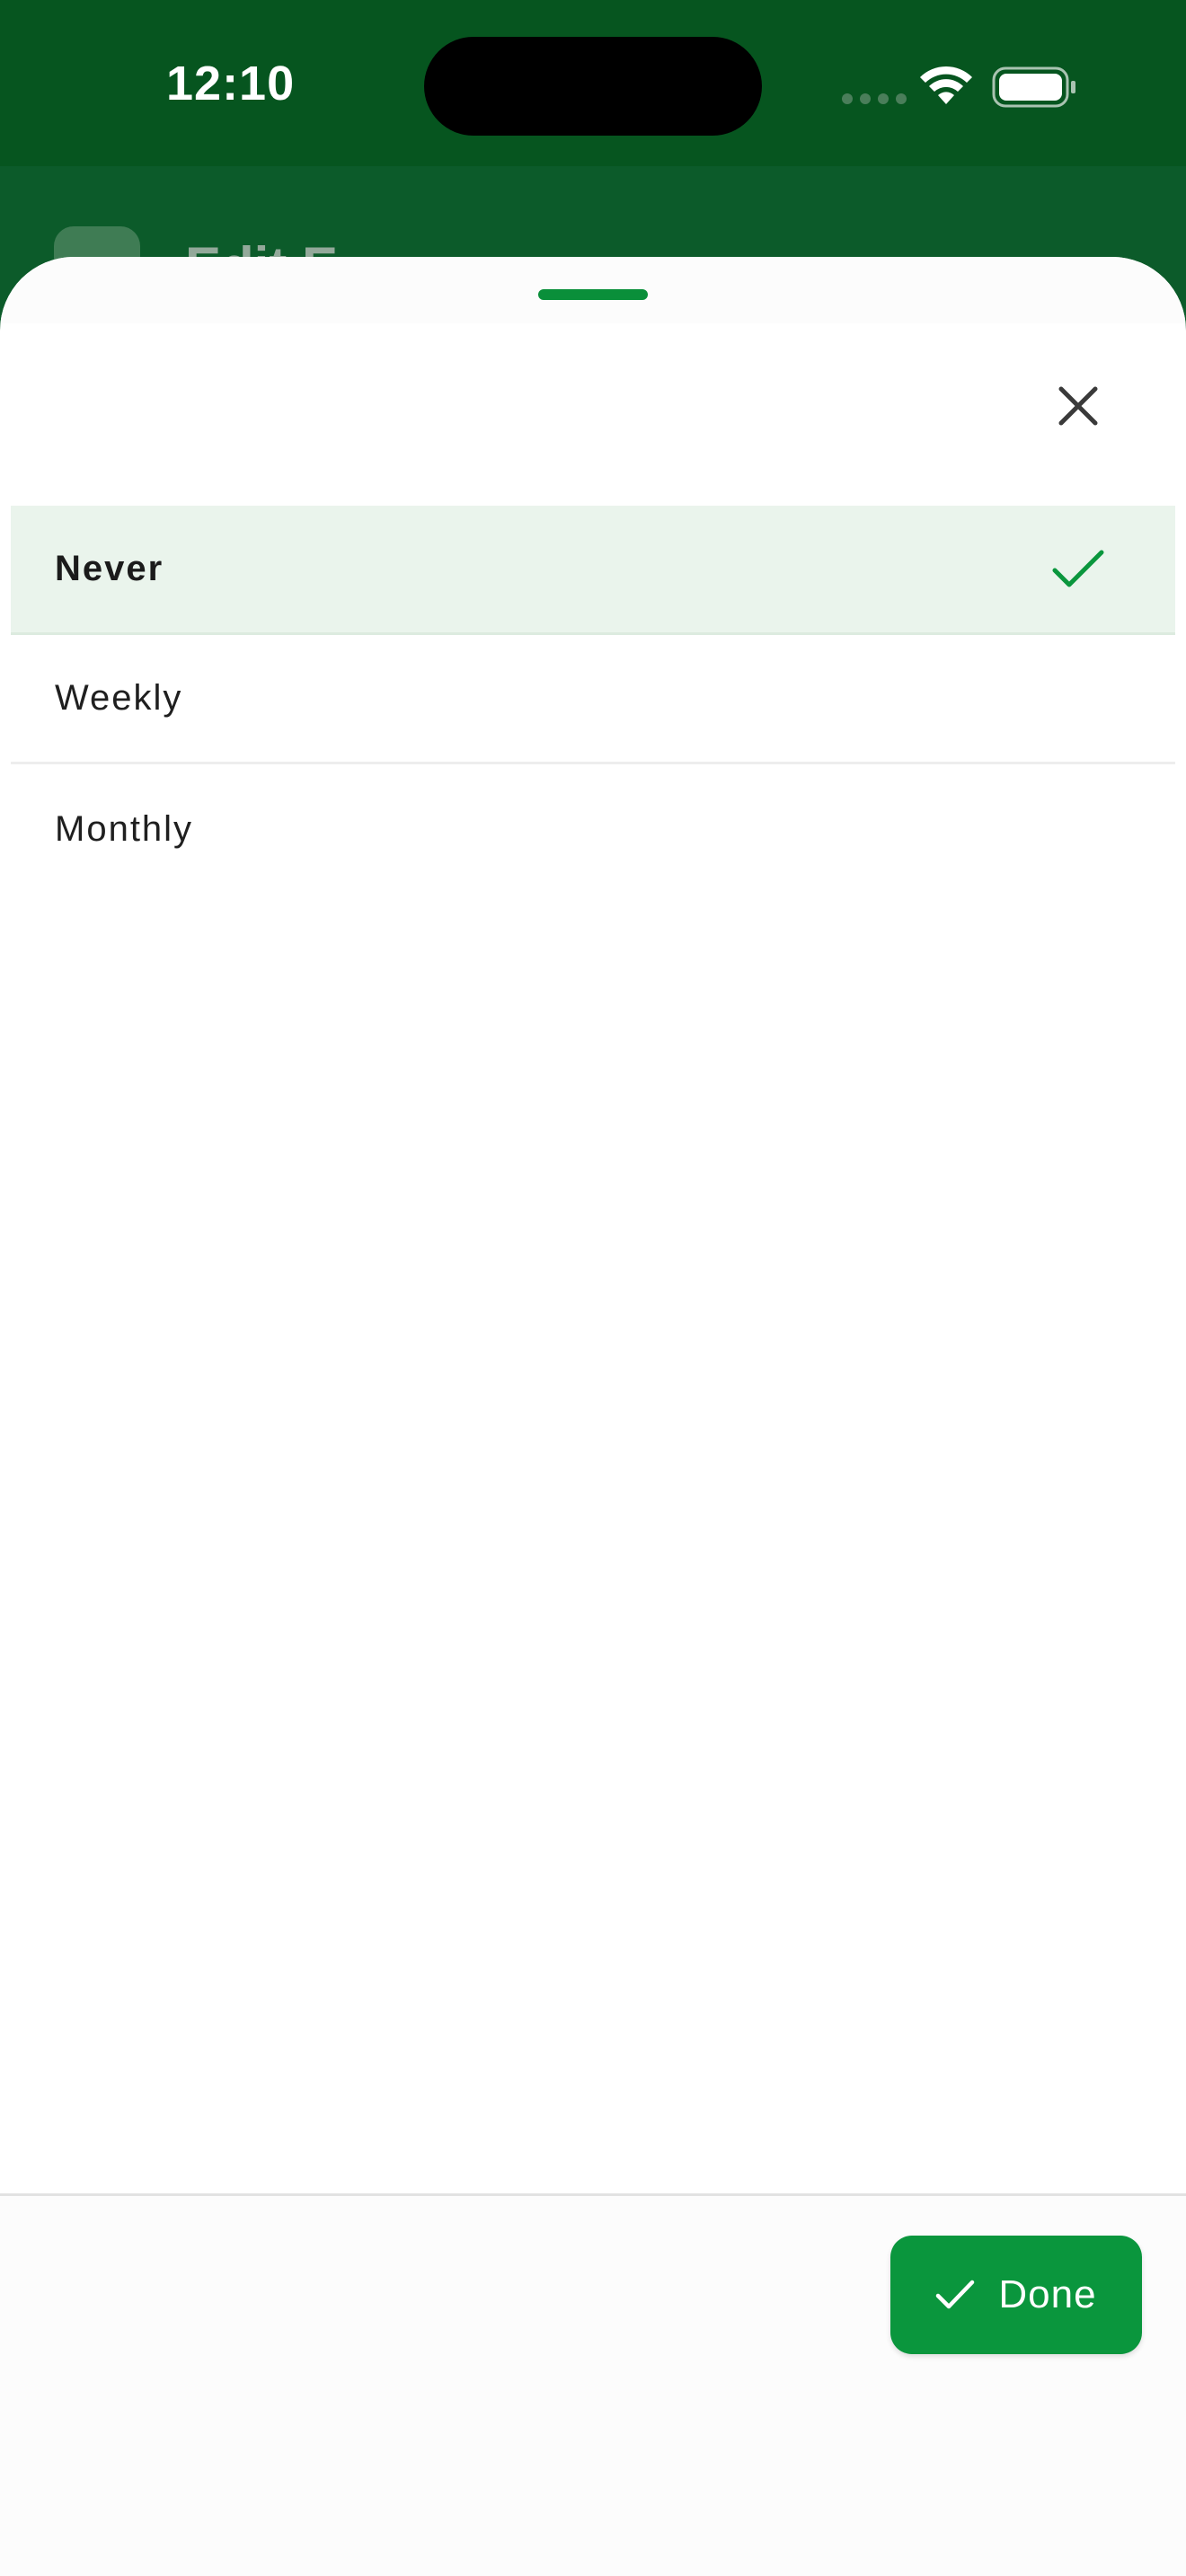 This screenshot has height=2576, width=1186. What do you see at coordinates (593, 570) in the screenshot?
I see `option-never: Never` at bounding box center [593, 570].